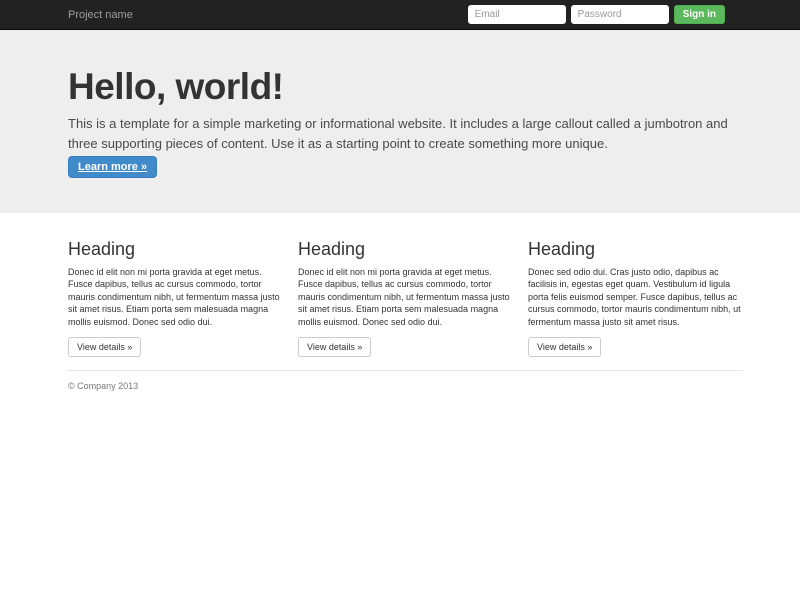 This screenshot has height=600, width=800. Describe the element at coordinates (100, 15) in the screenshot. I see `navbar-brand-link: Project name` at that location.